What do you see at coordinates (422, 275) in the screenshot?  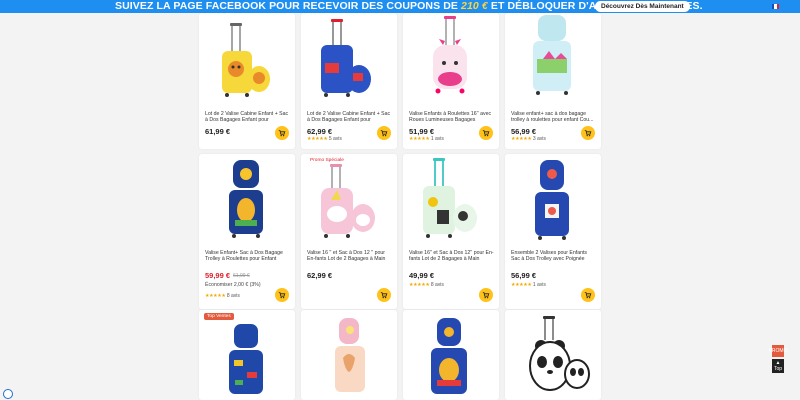 I see `product-price: 49,99 €` at bounding box center [422, 275].